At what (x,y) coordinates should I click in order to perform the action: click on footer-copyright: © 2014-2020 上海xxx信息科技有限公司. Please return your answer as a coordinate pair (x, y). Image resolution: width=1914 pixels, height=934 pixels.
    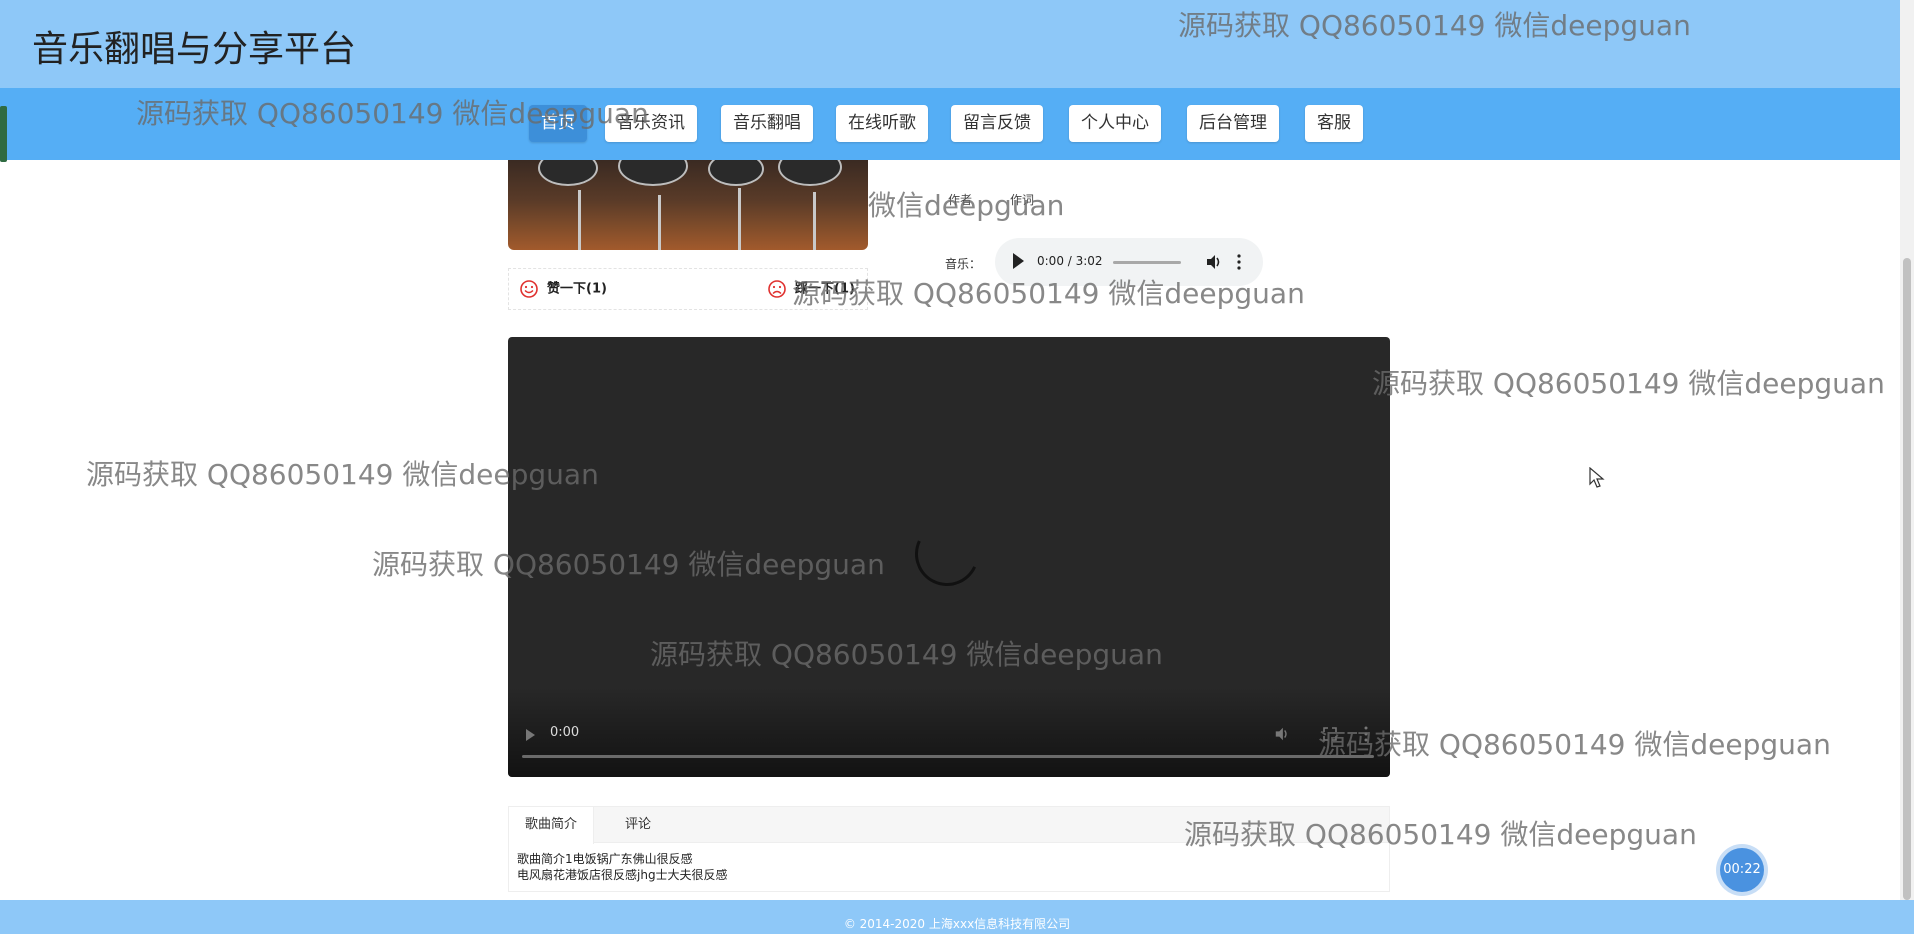
    Looking at the image, I should click on (957, 924).